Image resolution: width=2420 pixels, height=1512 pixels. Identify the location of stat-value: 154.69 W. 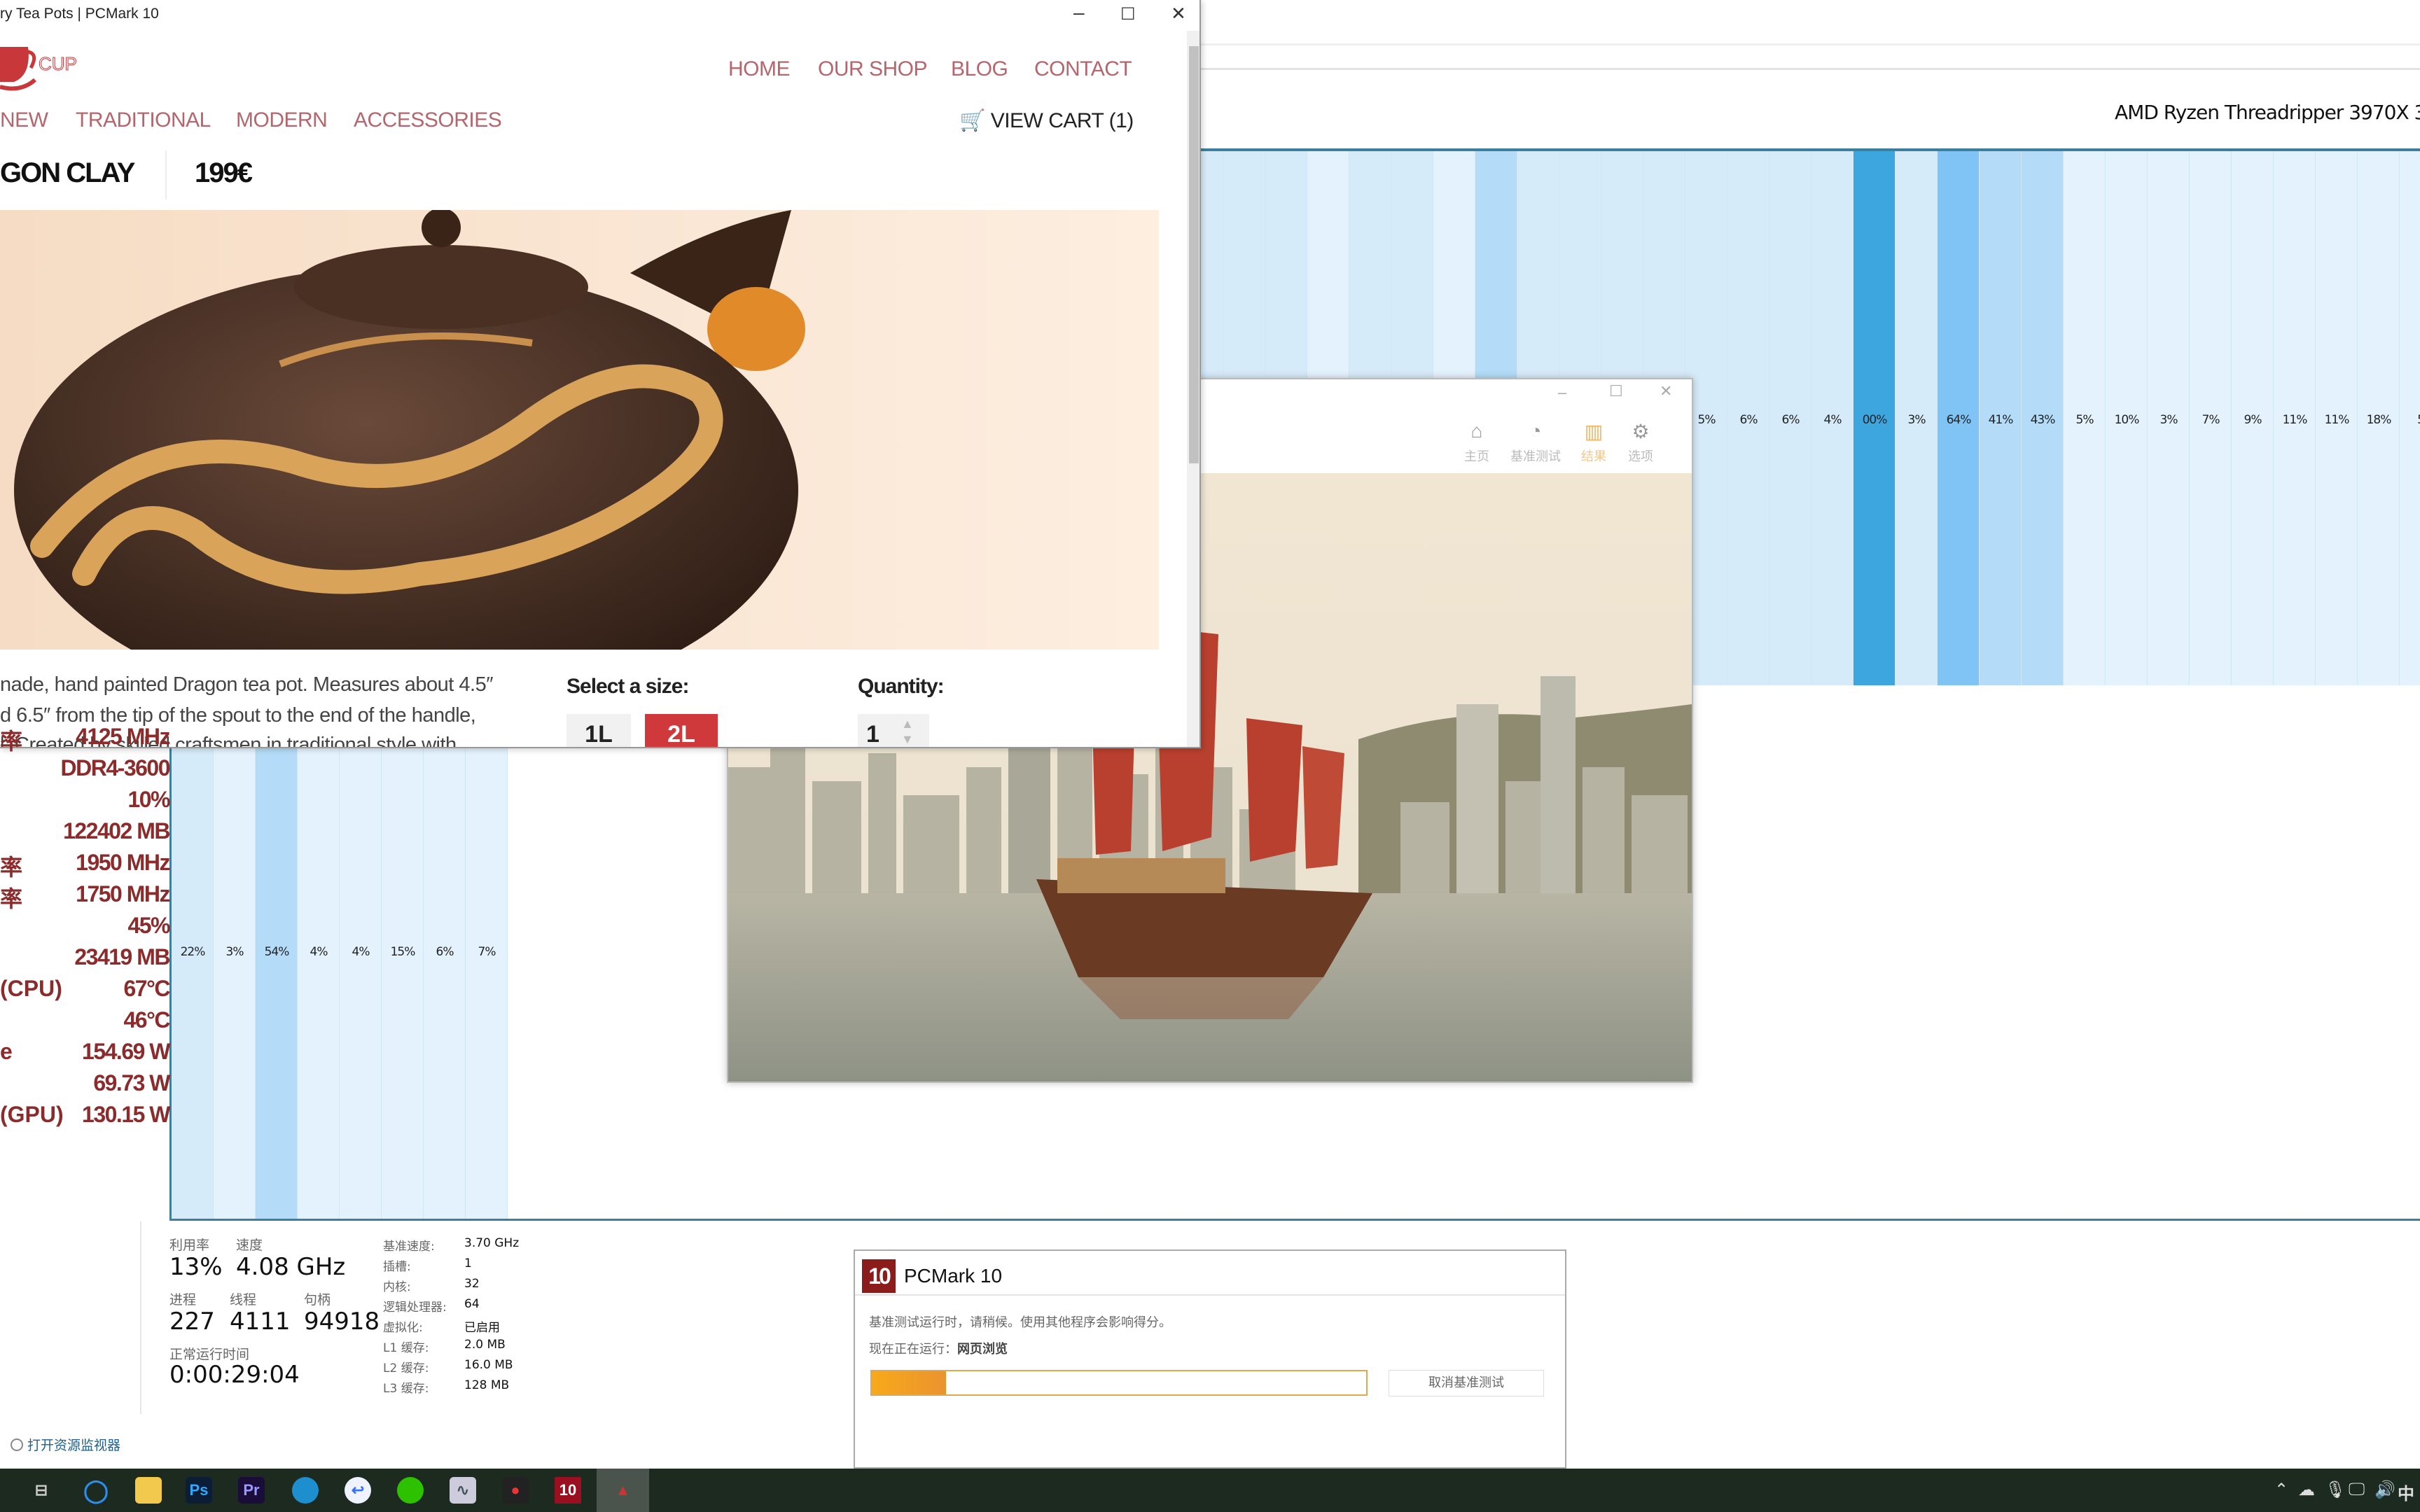
(126, 1051).